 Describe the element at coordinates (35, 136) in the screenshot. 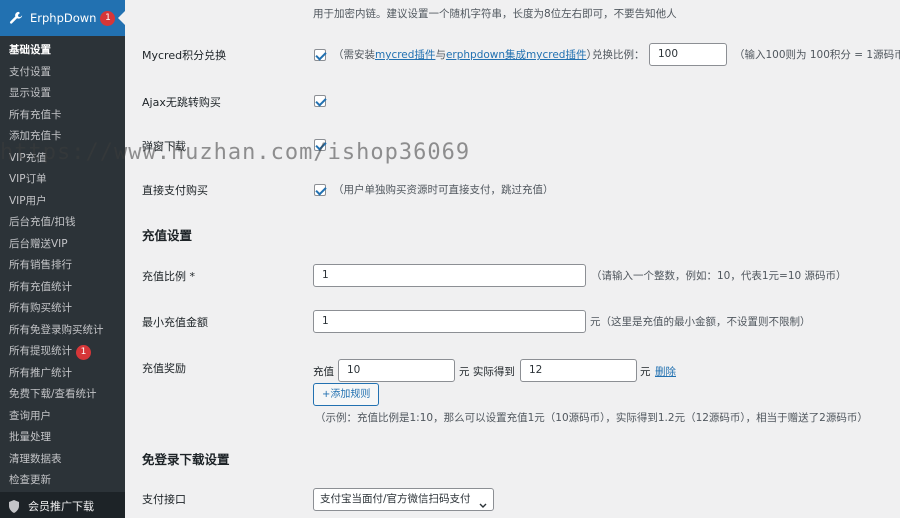

I see `sidebar-item-label: 添加充值卡` at that location.